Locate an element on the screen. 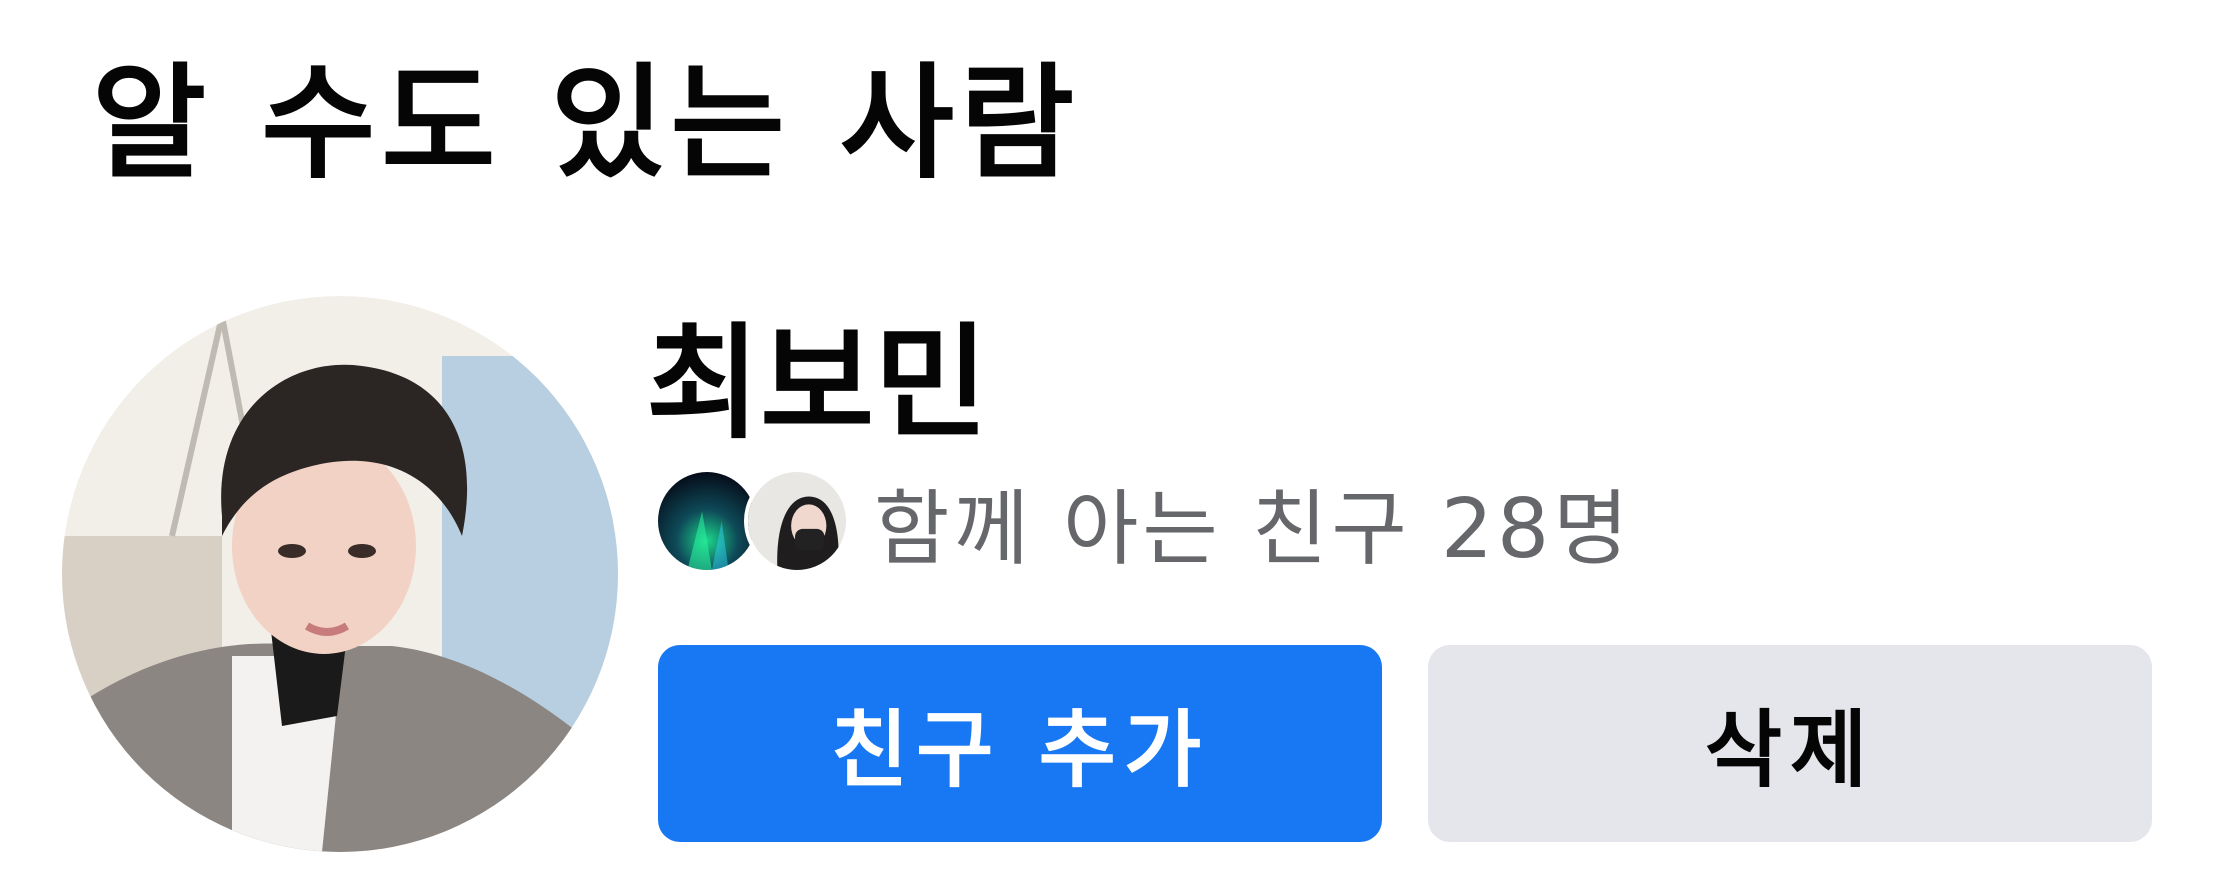  mutual-friend-avatar is located at coordinates (797, 521).